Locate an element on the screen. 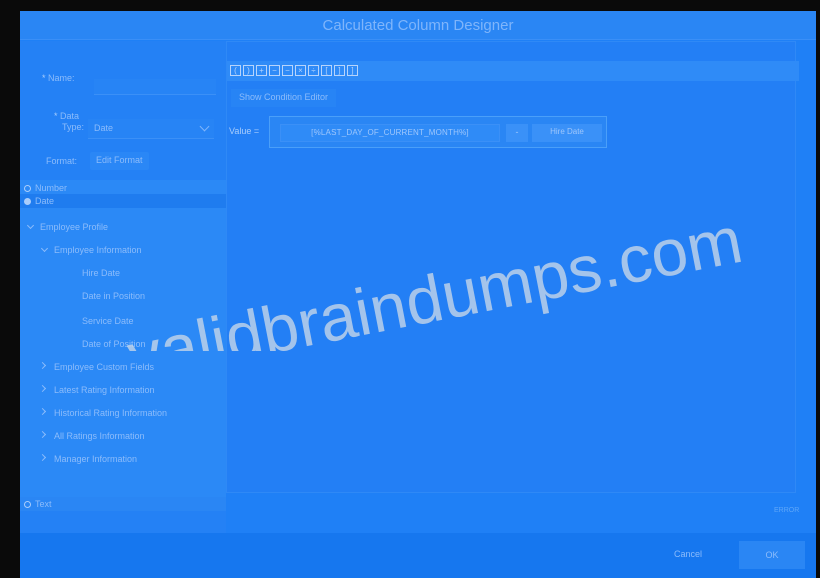 The image size is (820, 578). name-input is located at coordinates (155, 87).